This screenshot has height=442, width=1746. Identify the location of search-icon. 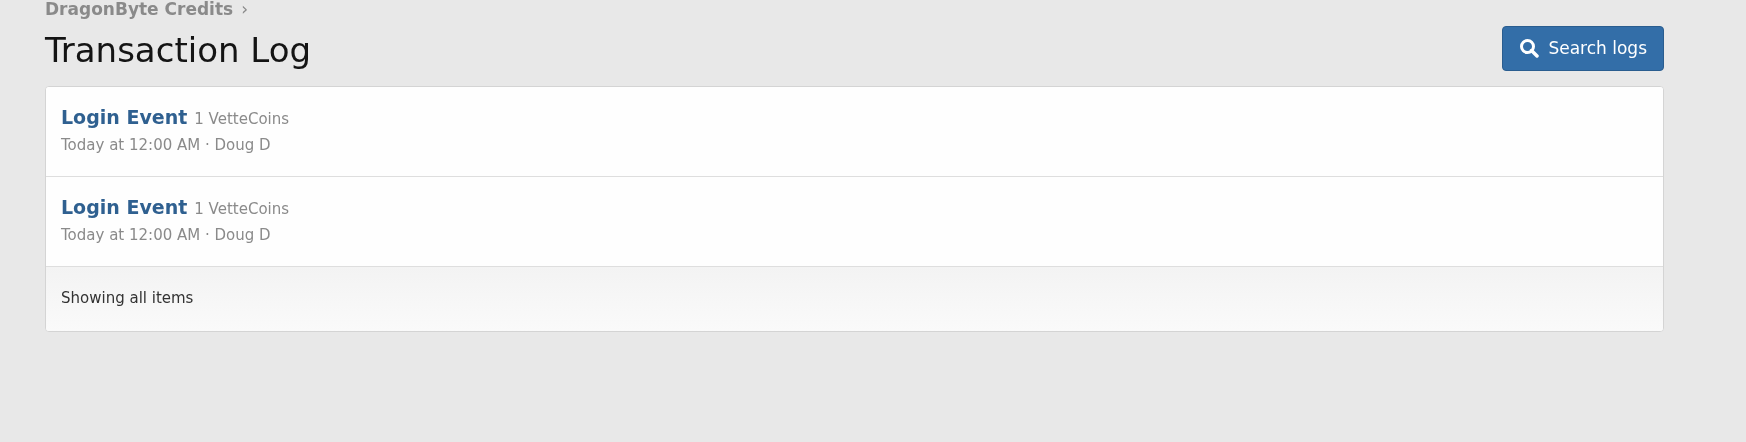
(1529, 48).